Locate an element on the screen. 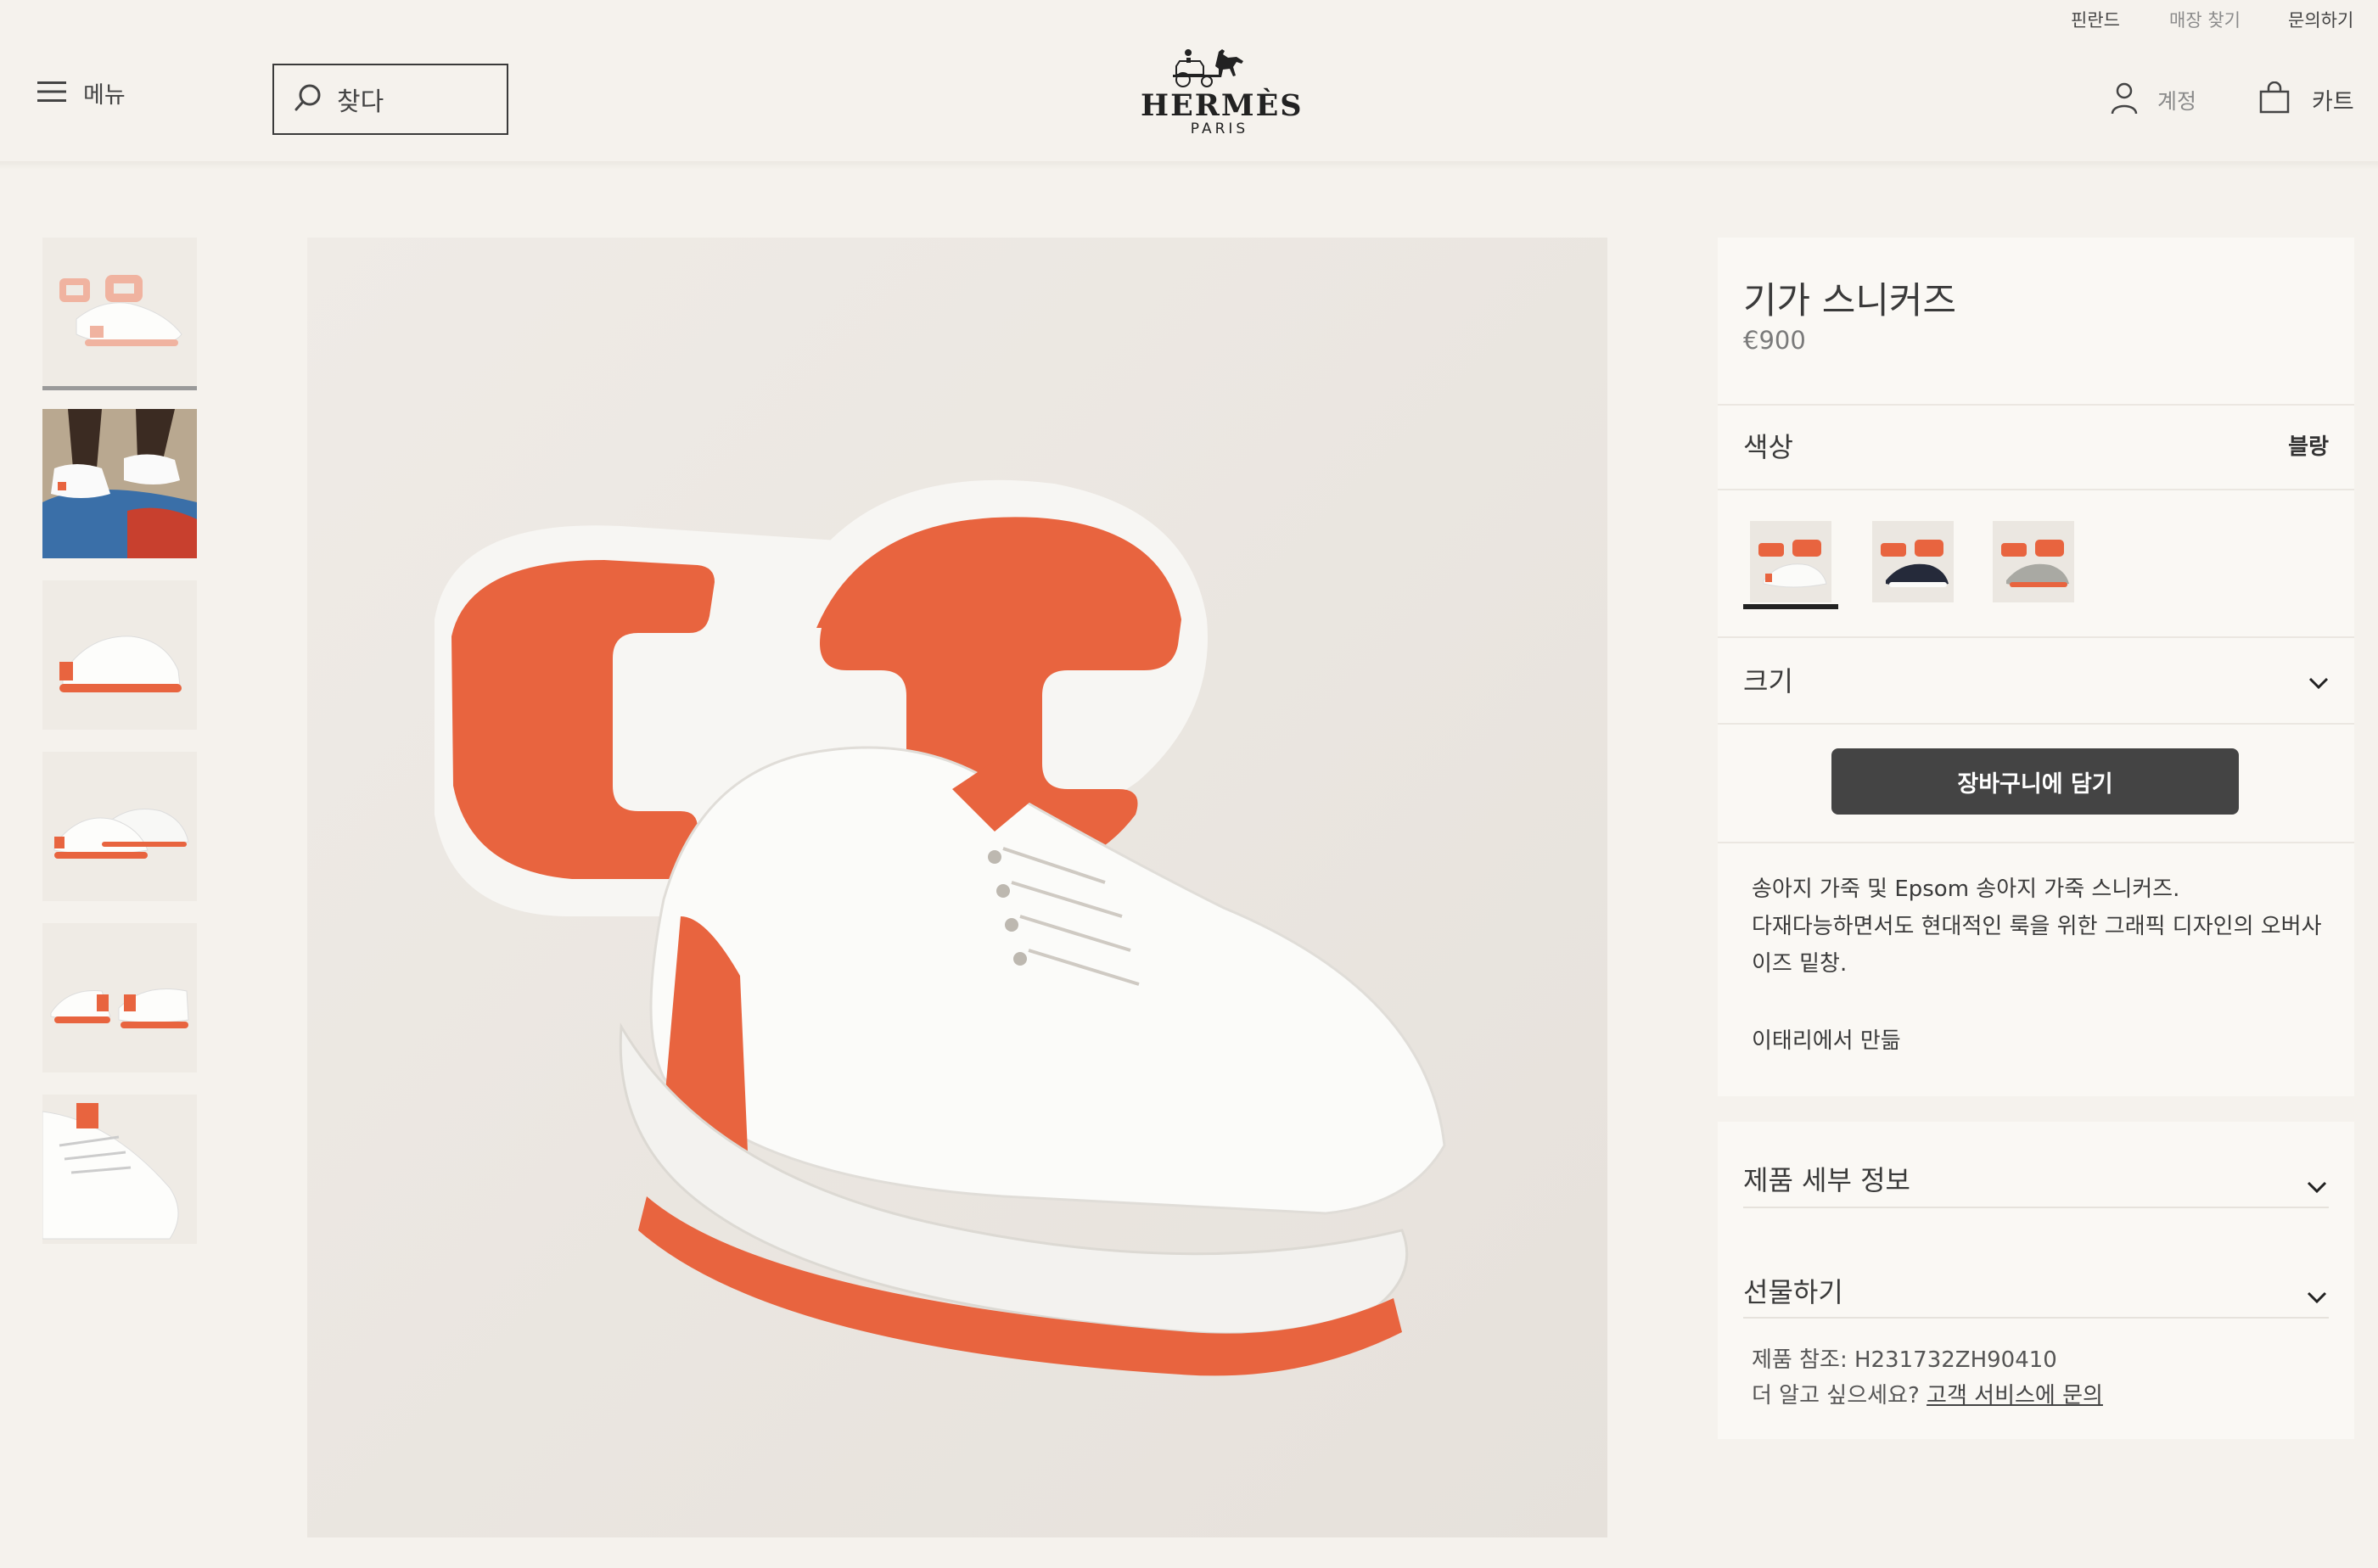  selected-swatch-indicator is located at coordinates (1791, 606).